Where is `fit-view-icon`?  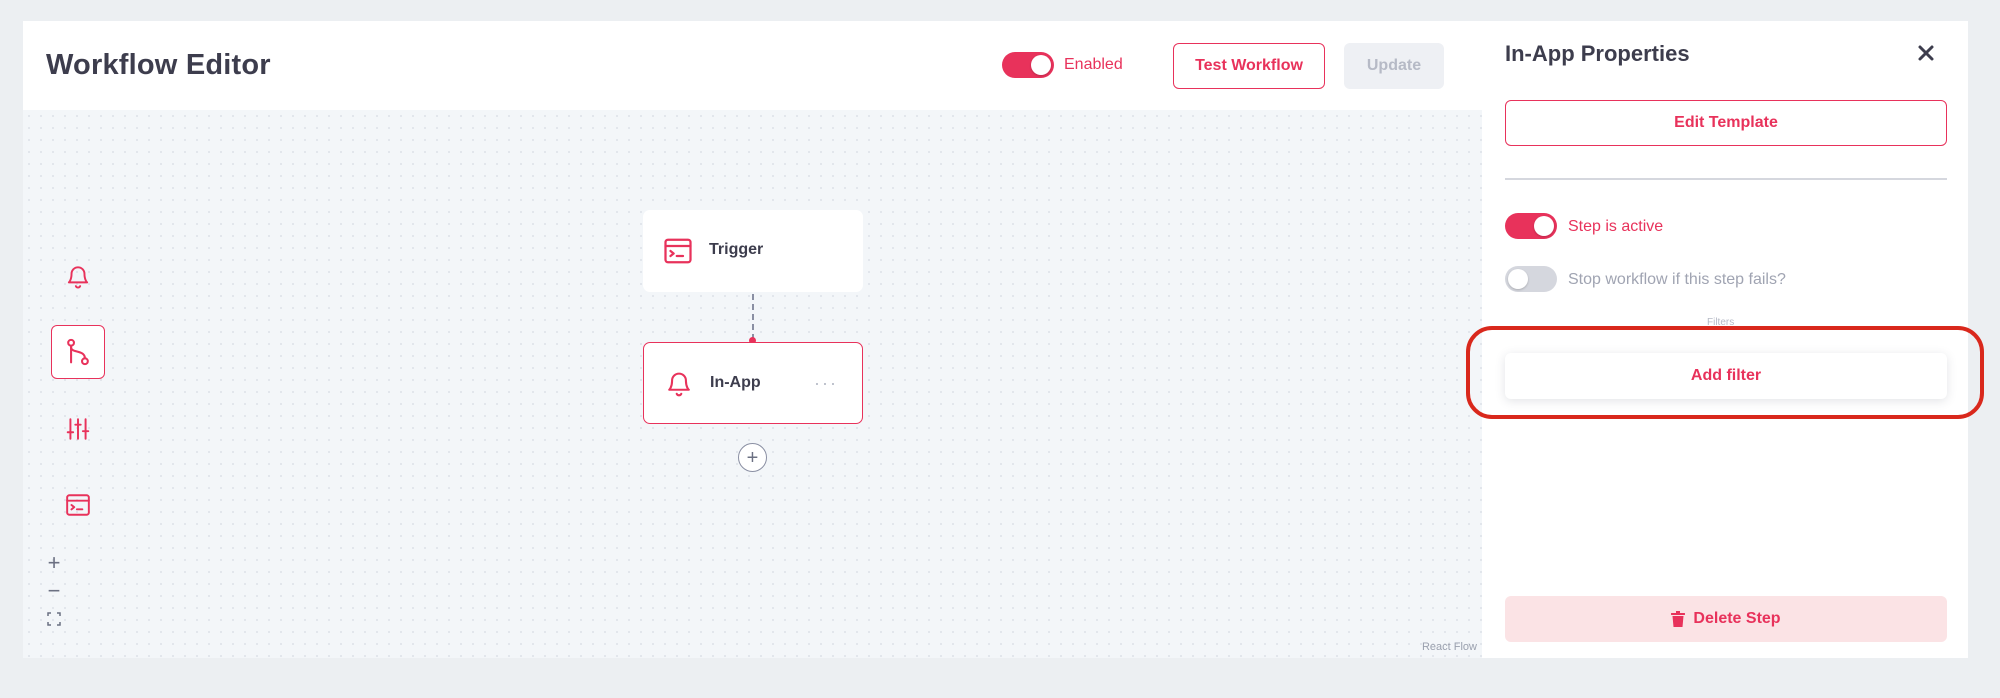
fit-view-icon is located at coordinates (54, 619).